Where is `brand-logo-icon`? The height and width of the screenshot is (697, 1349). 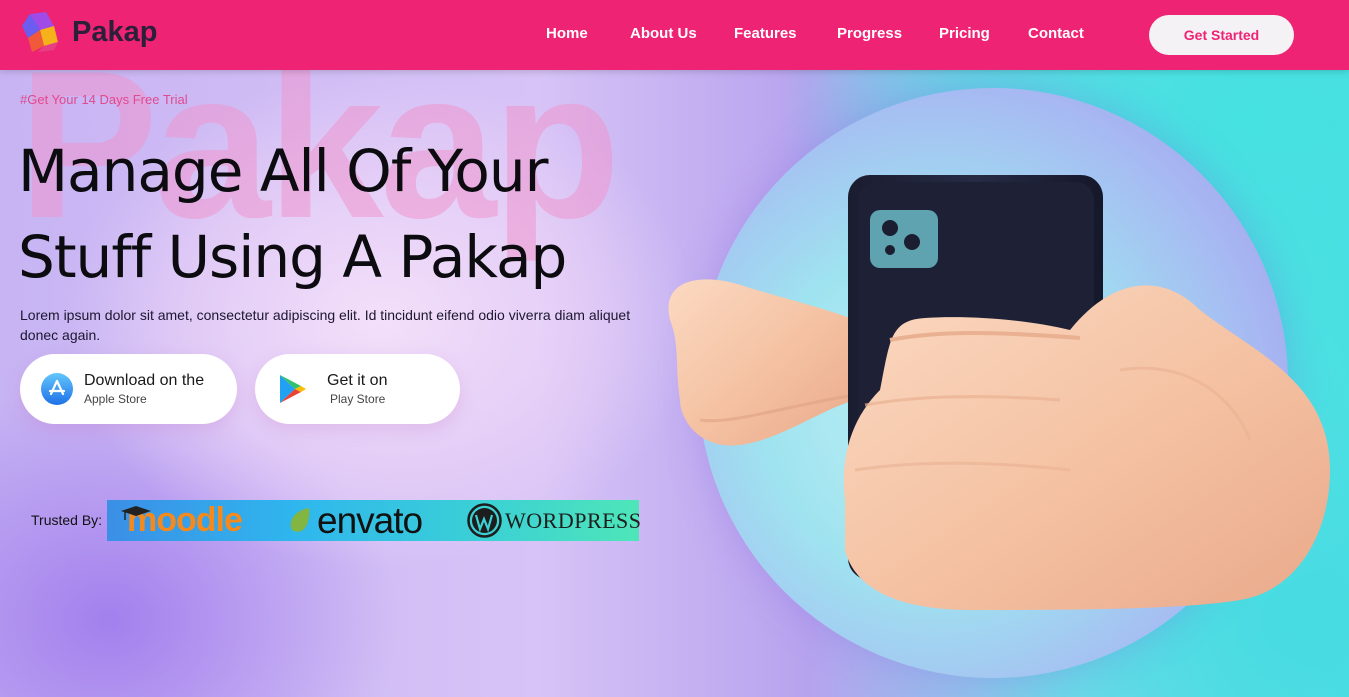 brand-logo-icon is located at coordinates (40, 32).